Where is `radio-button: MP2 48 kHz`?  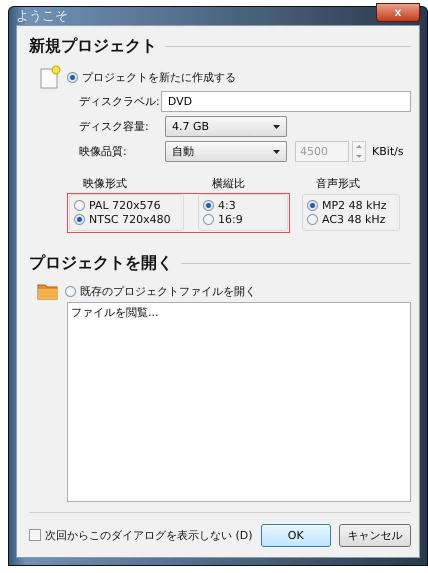
radio-button: MP2 48 kHz is located at coordinates (349, 205).